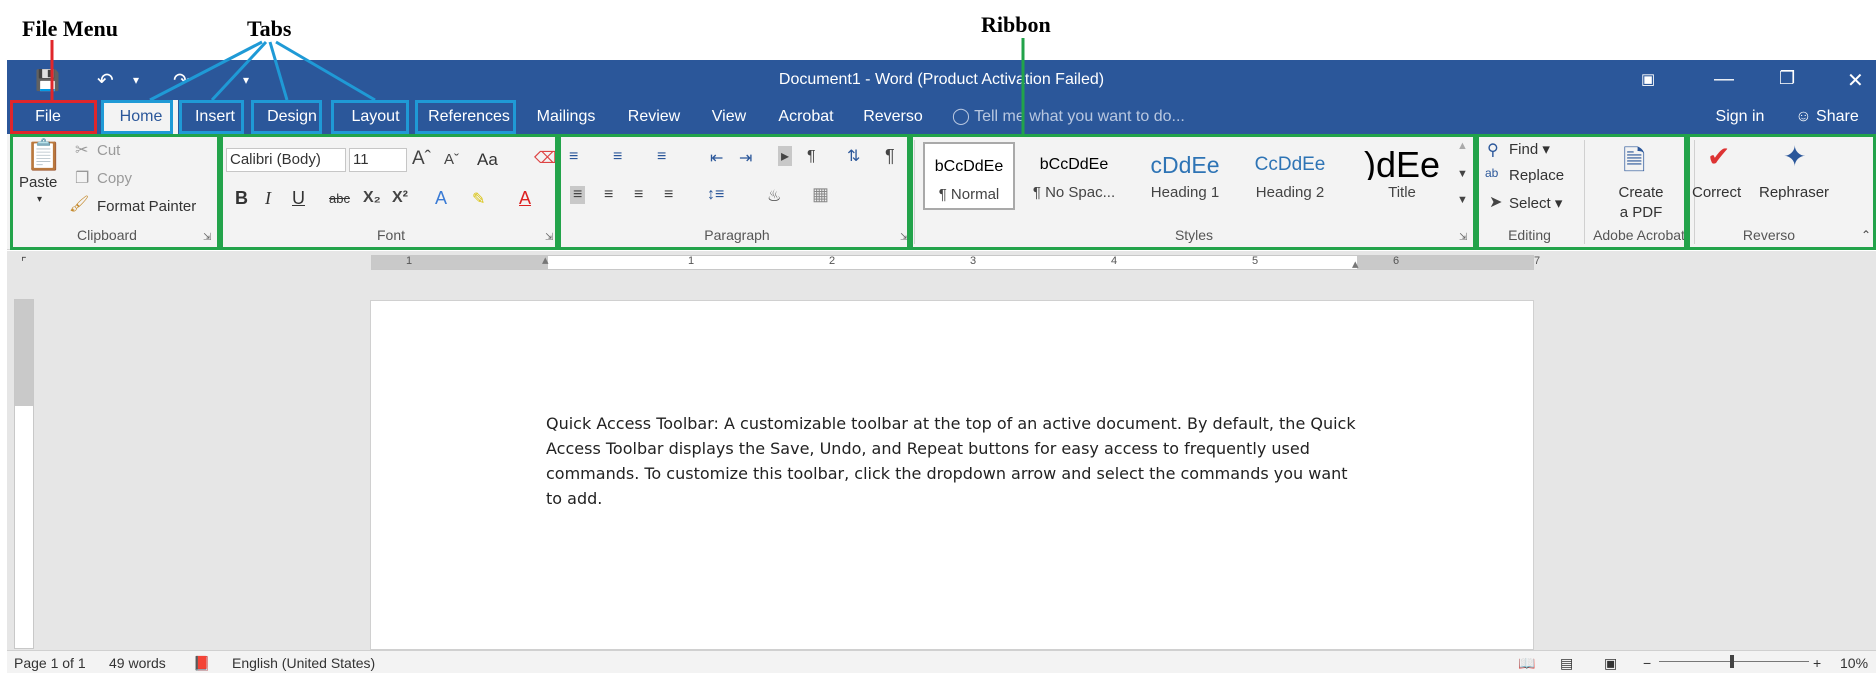 This screenshot has width=1876, height=673. I want to click on person-icon: ☺, so click(1803, 116).